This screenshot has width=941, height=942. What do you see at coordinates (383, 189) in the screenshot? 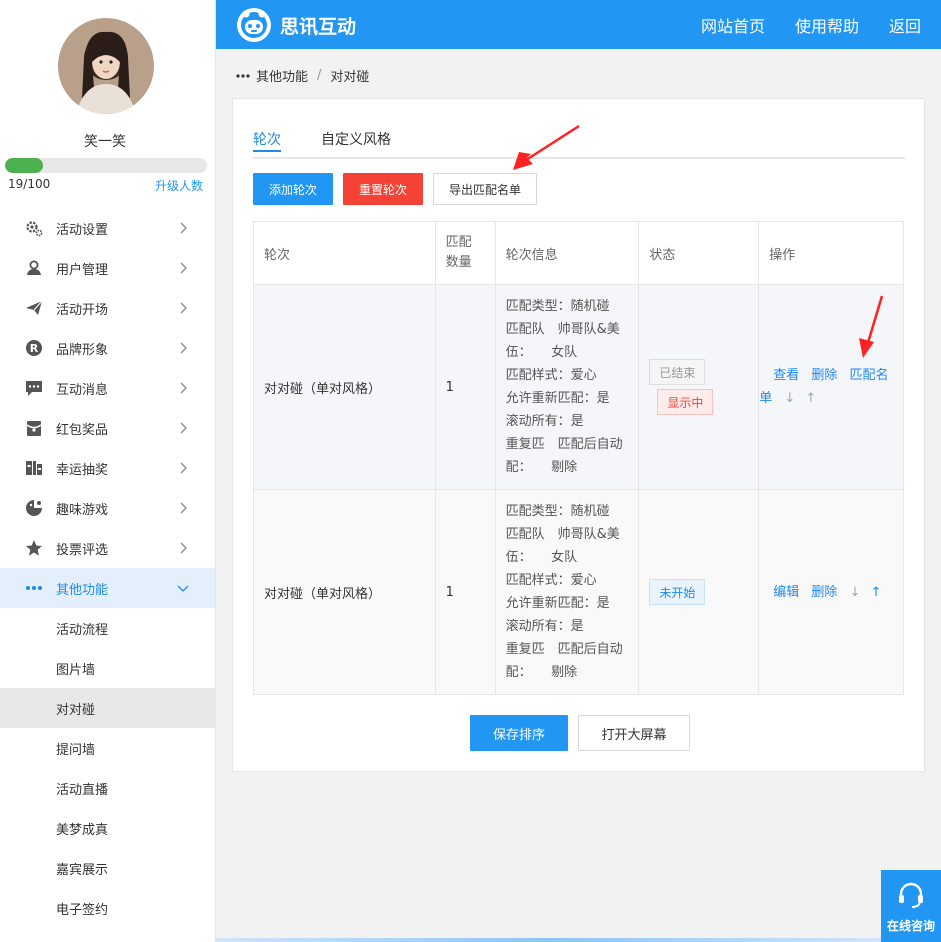
I see `reset-rounds-button: 重置轮次` at bounding box center [383, 189].